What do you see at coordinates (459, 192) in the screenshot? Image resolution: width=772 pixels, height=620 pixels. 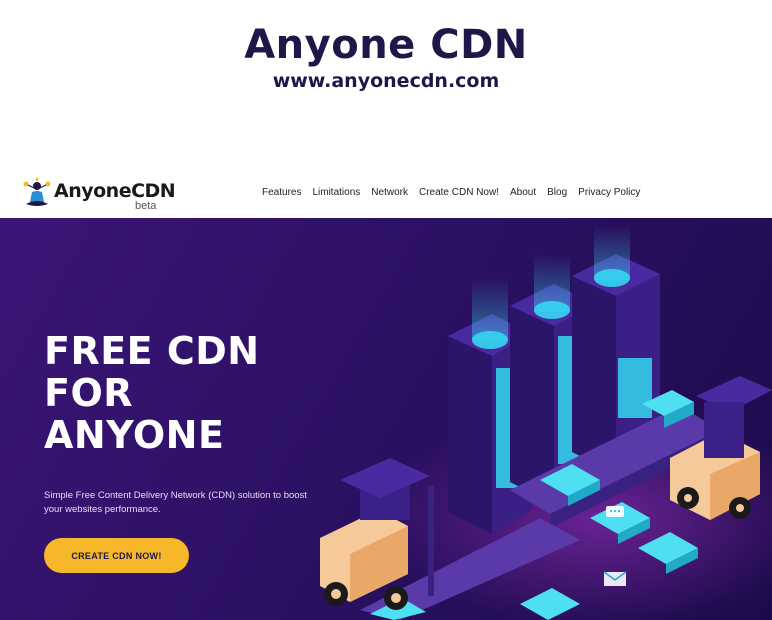 I see `nav-link-create-cdn: Create CDN Now!` at bounding box center [459, 192].